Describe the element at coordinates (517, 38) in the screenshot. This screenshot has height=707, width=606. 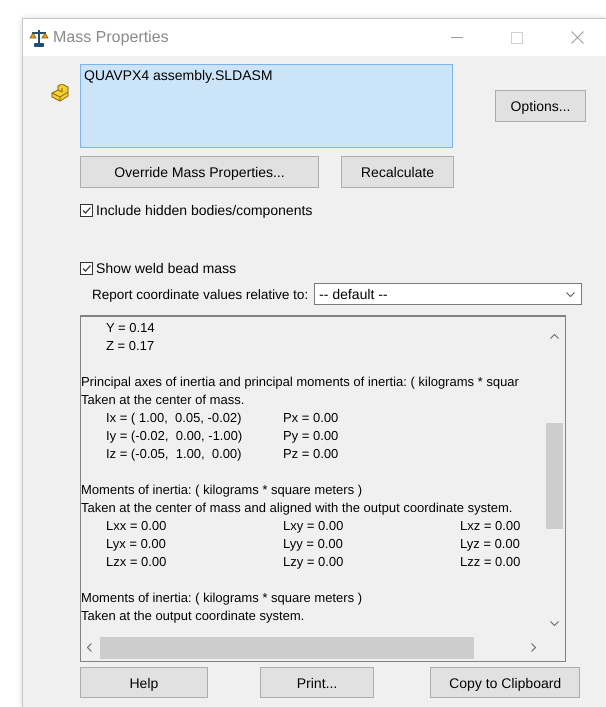
I see `maximize-icon` at that location.